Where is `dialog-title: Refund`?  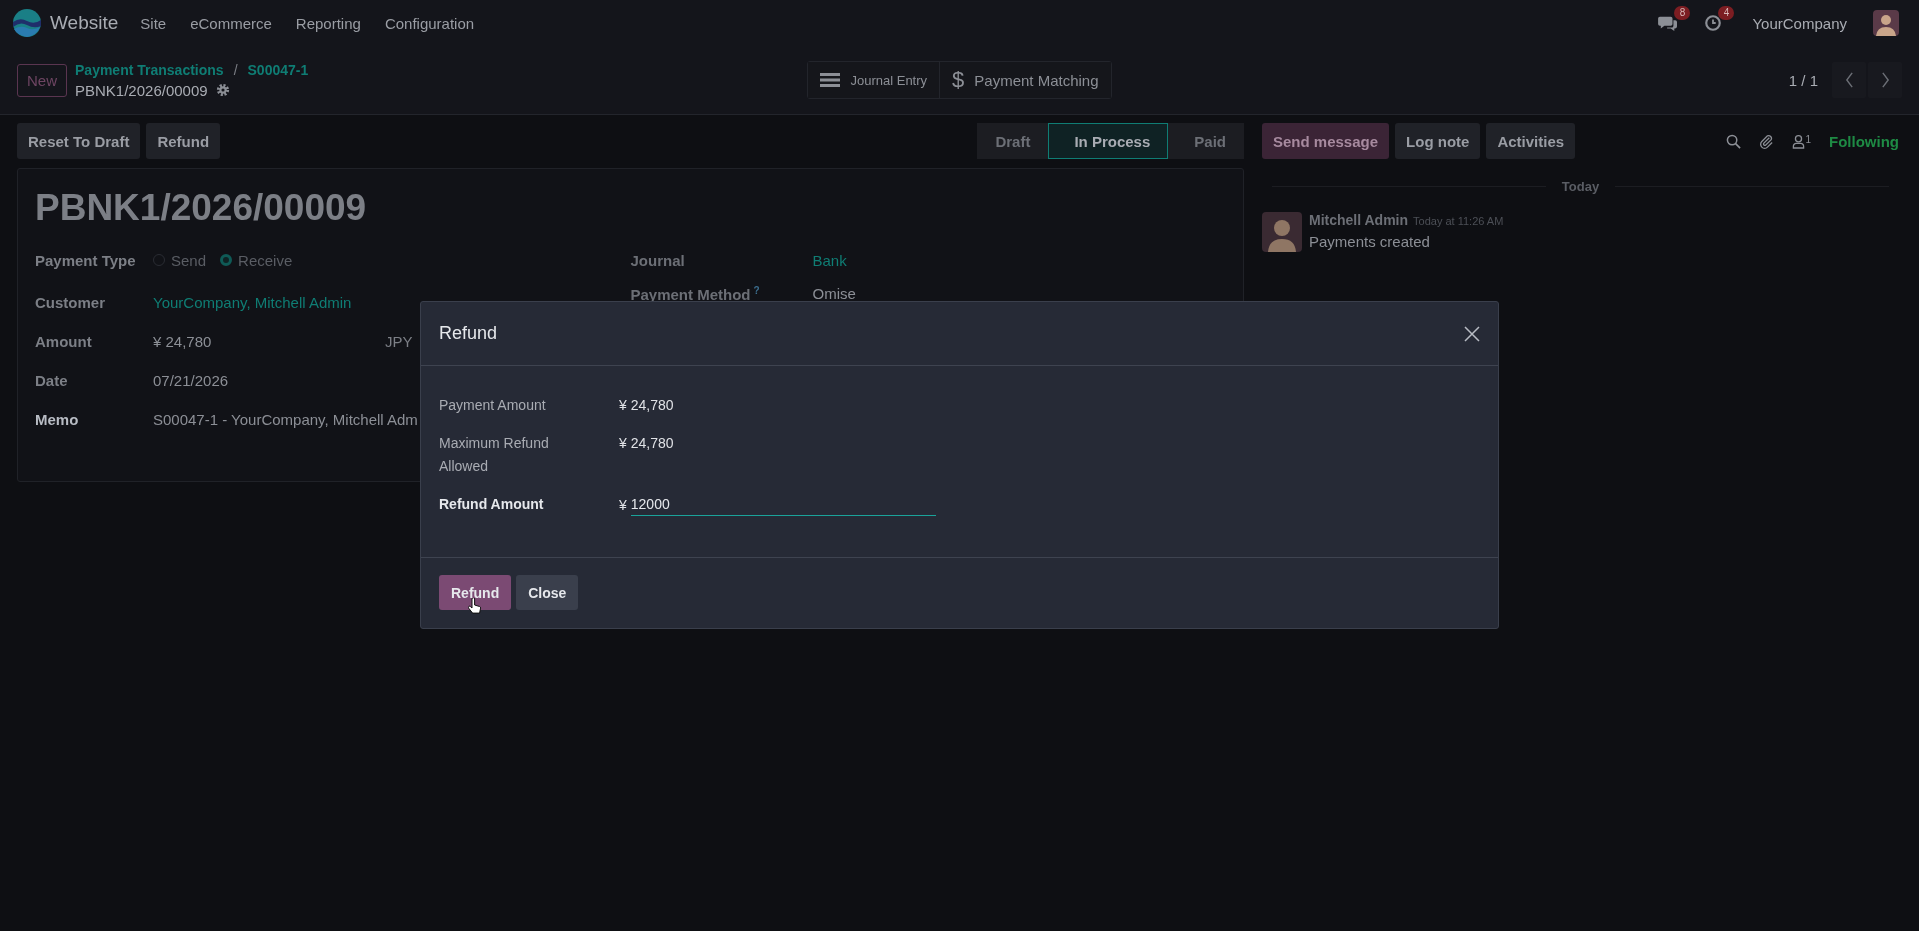 dialog-title: Refund is located at coordinates (468, 333).